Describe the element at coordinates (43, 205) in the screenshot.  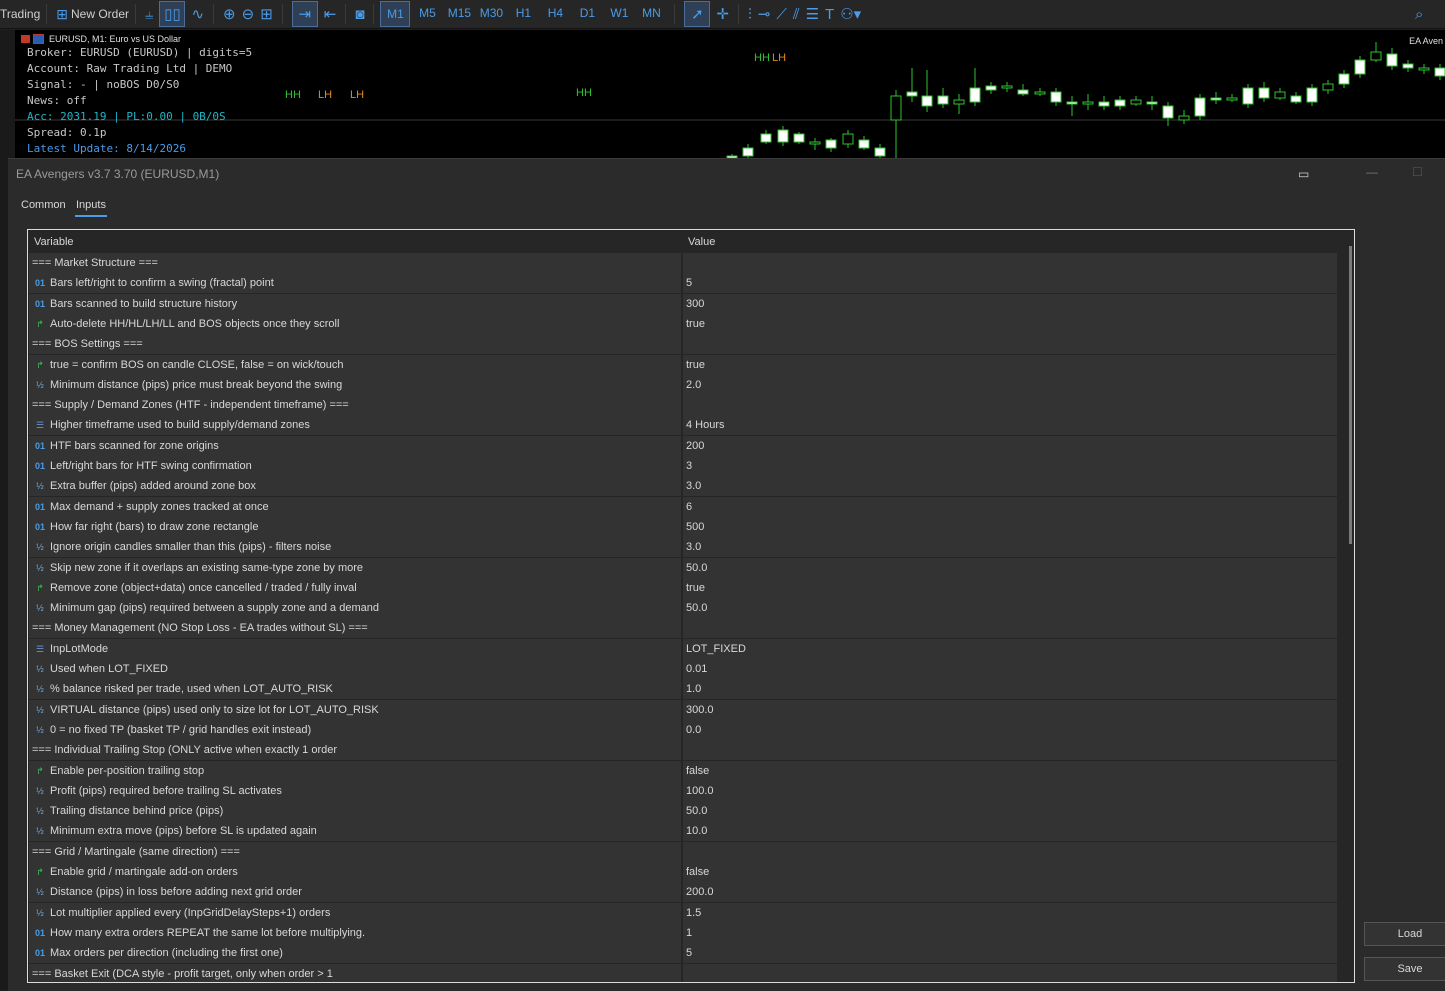
I see `tab-common: Common` at that location.